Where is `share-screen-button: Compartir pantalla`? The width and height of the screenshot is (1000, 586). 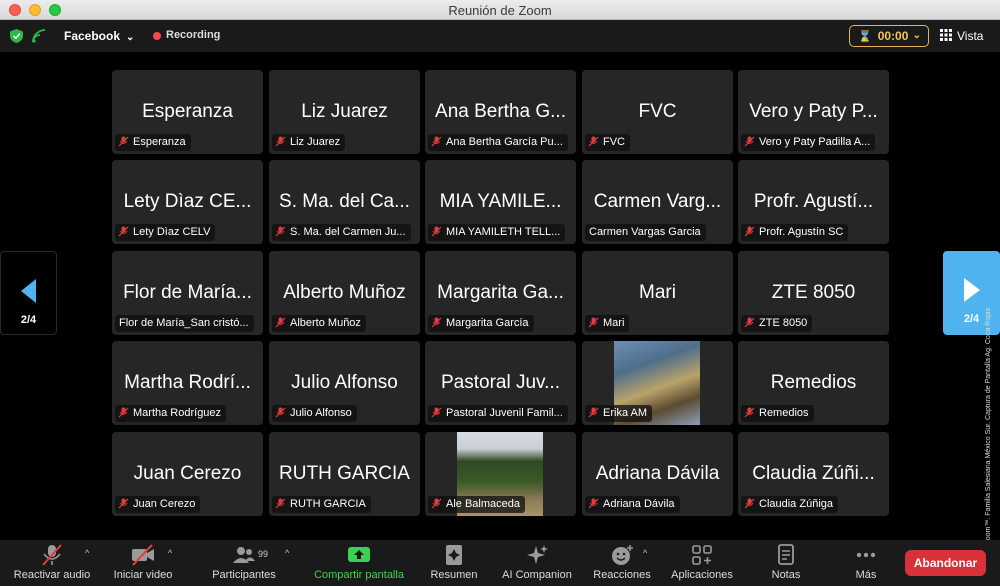 share-screen-button: Compartir pantalla is located at coordinates (359, 563).